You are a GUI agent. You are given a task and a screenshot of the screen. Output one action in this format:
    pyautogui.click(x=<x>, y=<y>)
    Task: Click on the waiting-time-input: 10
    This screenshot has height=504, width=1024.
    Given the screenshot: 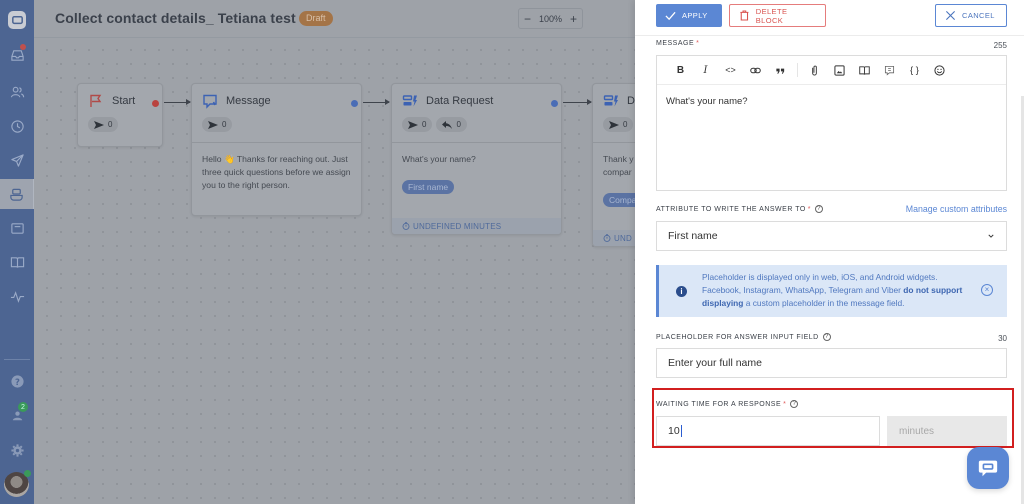 What is the action you would take?
    pyautogui.click(x=768, y=431)
    